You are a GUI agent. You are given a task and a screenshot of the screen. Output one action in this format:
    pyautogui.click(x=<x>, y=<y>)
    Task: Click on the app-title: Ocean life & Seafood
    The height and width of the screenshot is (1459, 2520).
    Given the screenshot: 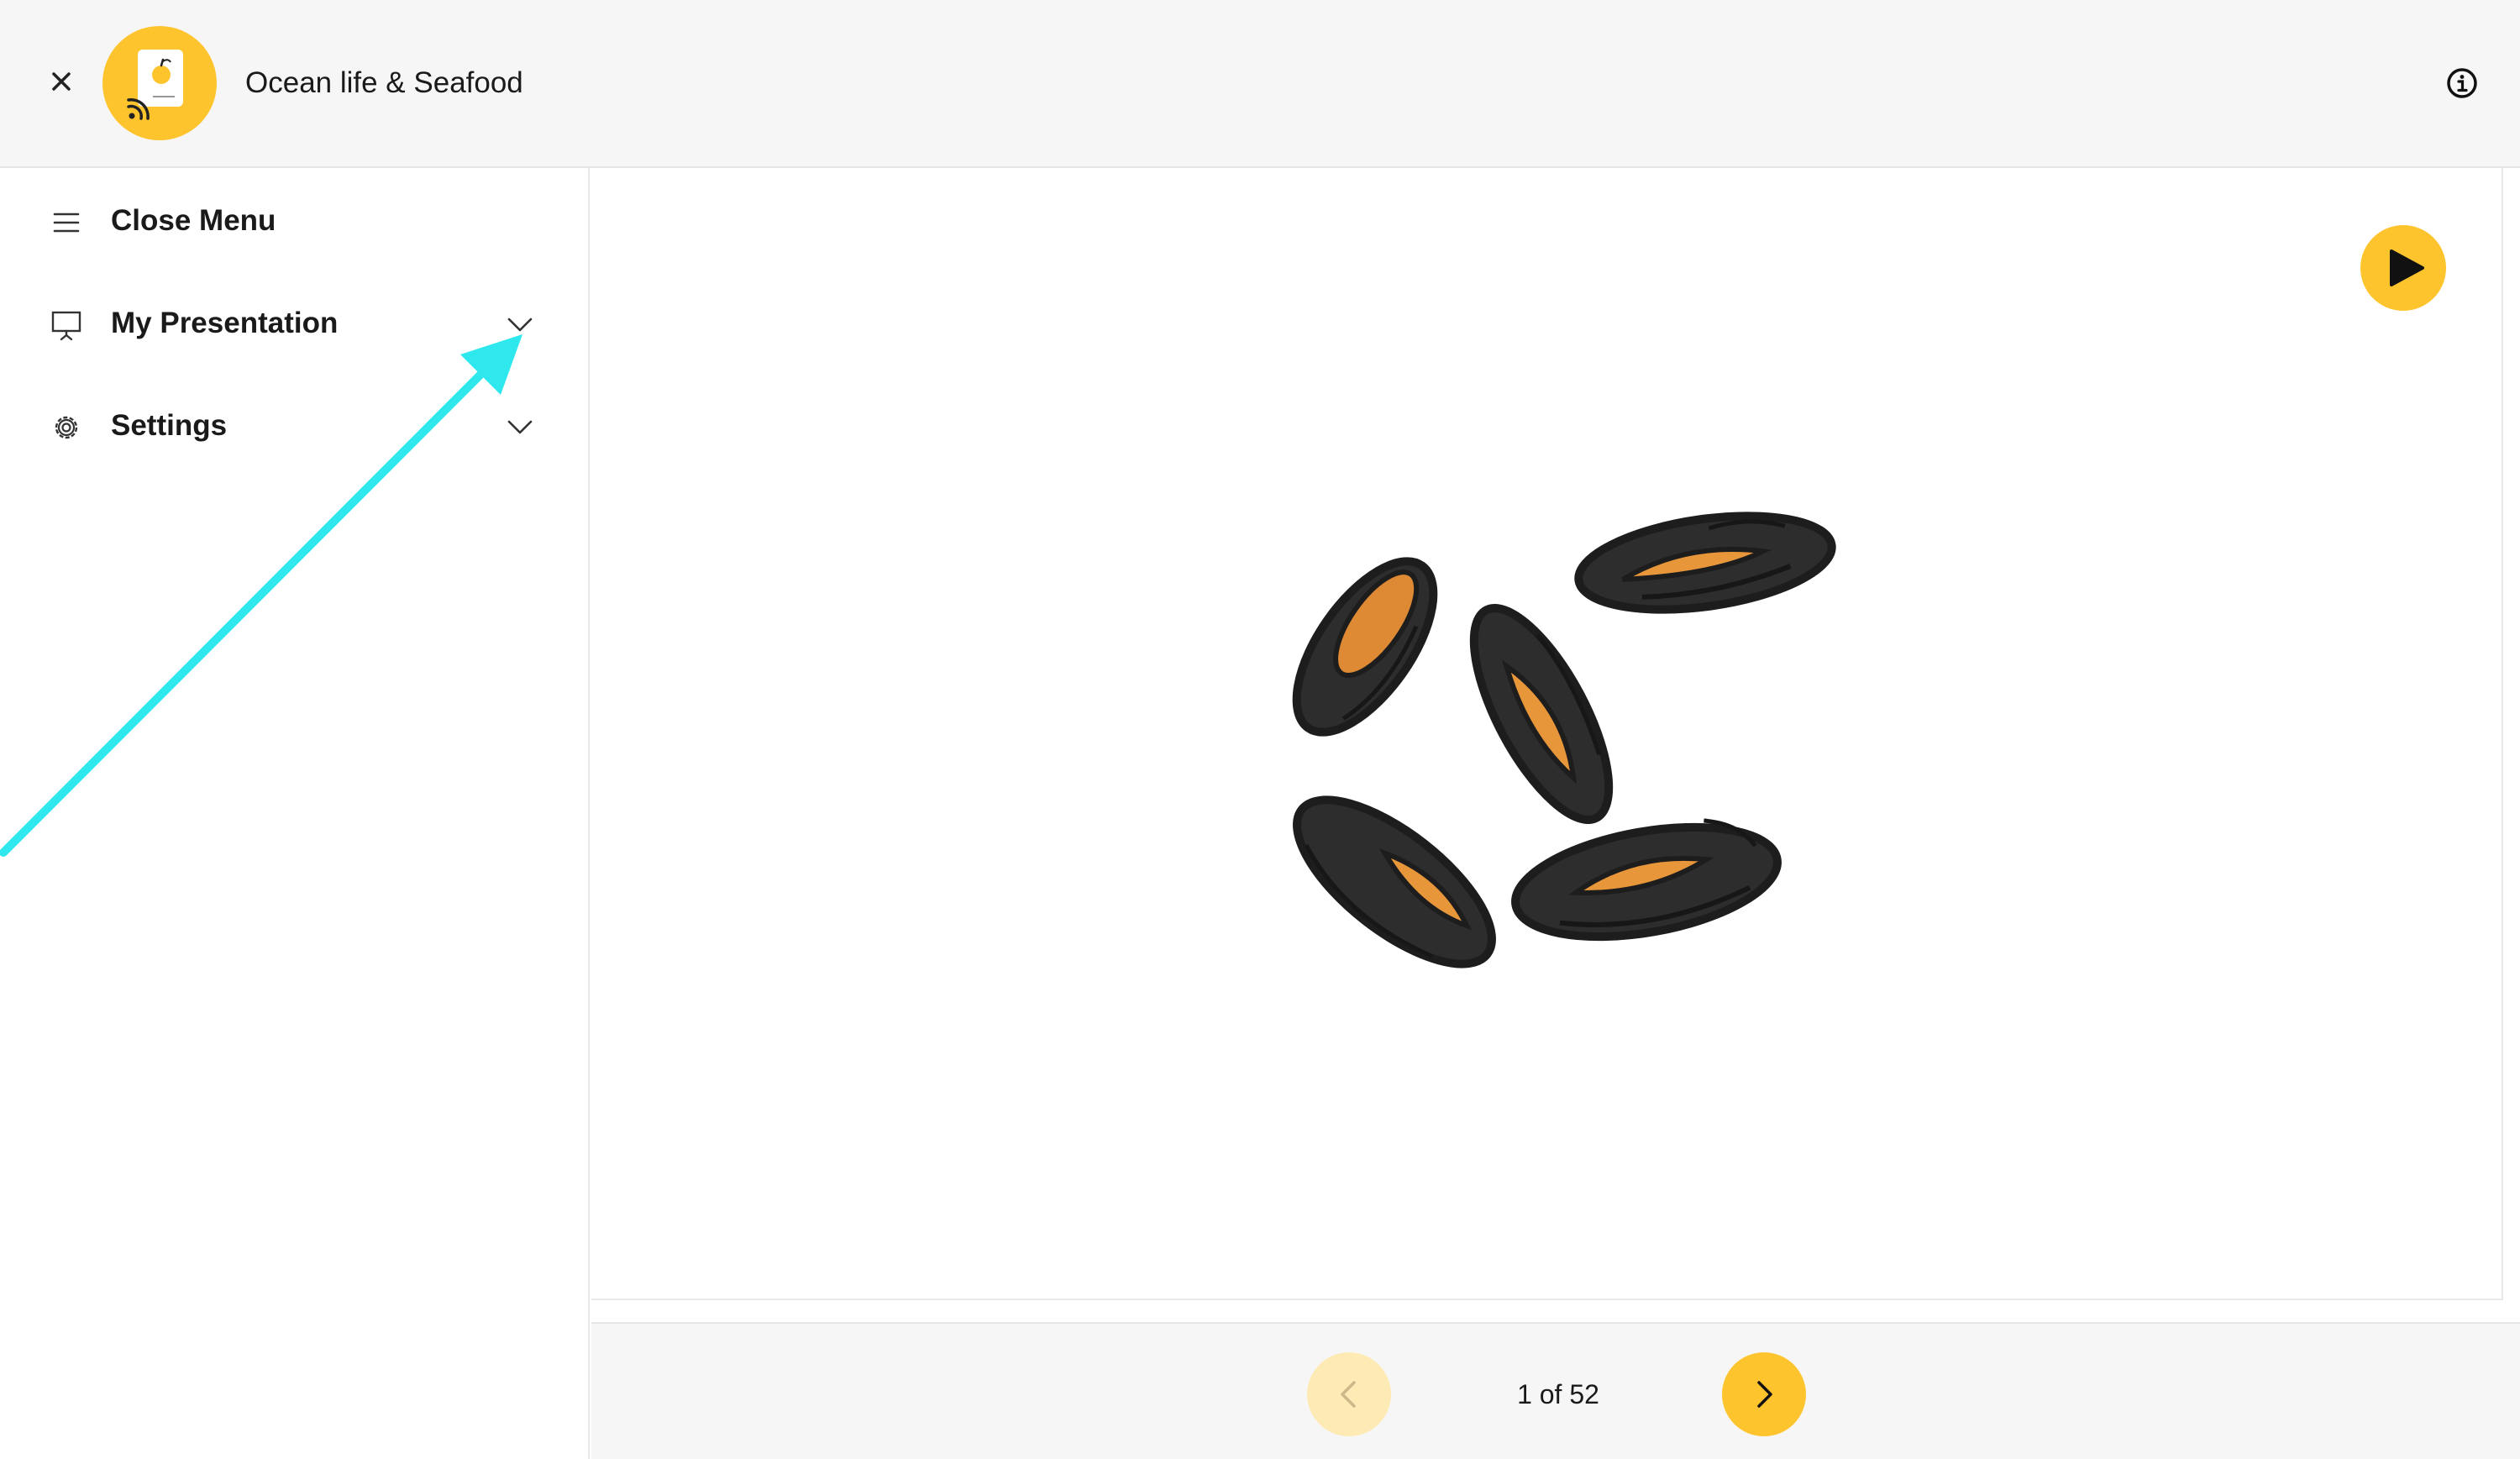 What is the action you would take?
    pyautogui.click(x=384, y=82)
    